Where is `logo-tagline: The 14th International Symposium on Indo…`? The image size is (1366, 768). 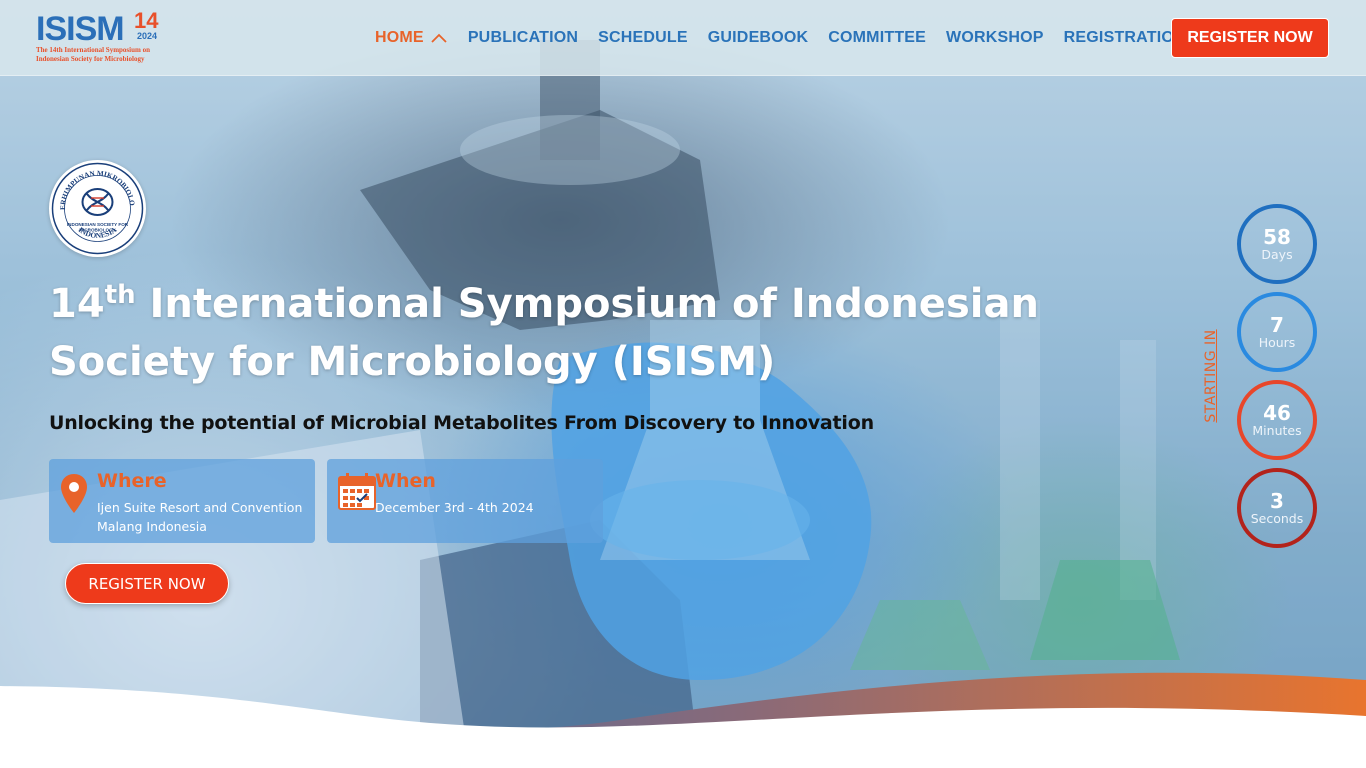 logo-tagline: The 14th International Symposium on Indo… is located at coordinates (103, 55).